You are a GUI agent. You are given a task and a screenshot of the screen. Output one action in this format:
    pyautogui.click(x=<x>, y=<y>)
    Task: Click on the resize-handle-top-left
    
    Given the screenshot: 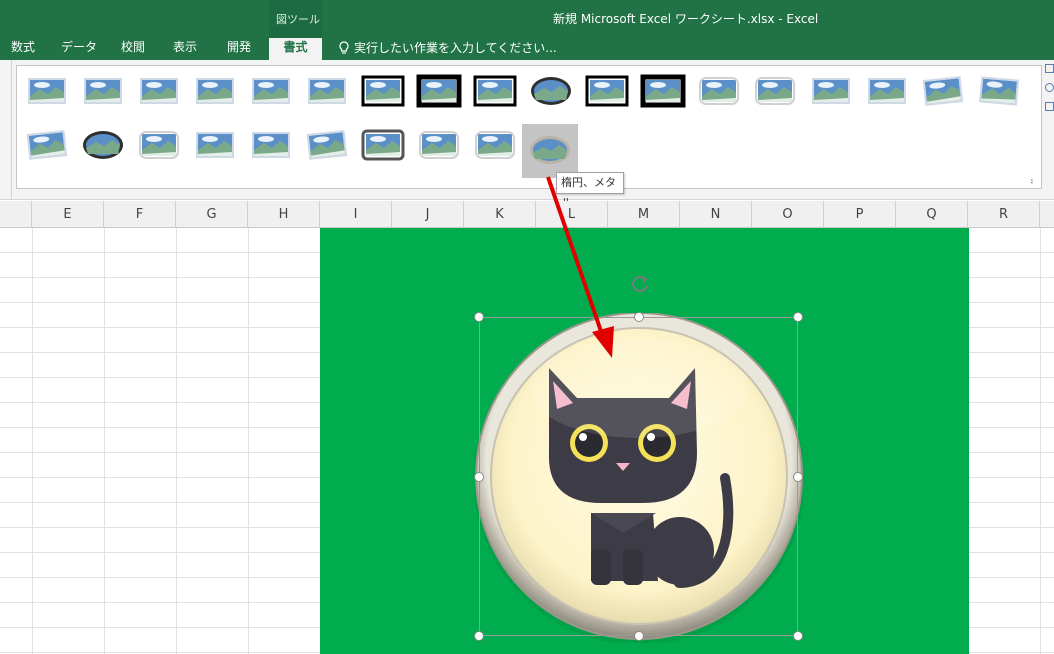 What is the action you would take?
    pyautogui.click(x=479, y=317)
    